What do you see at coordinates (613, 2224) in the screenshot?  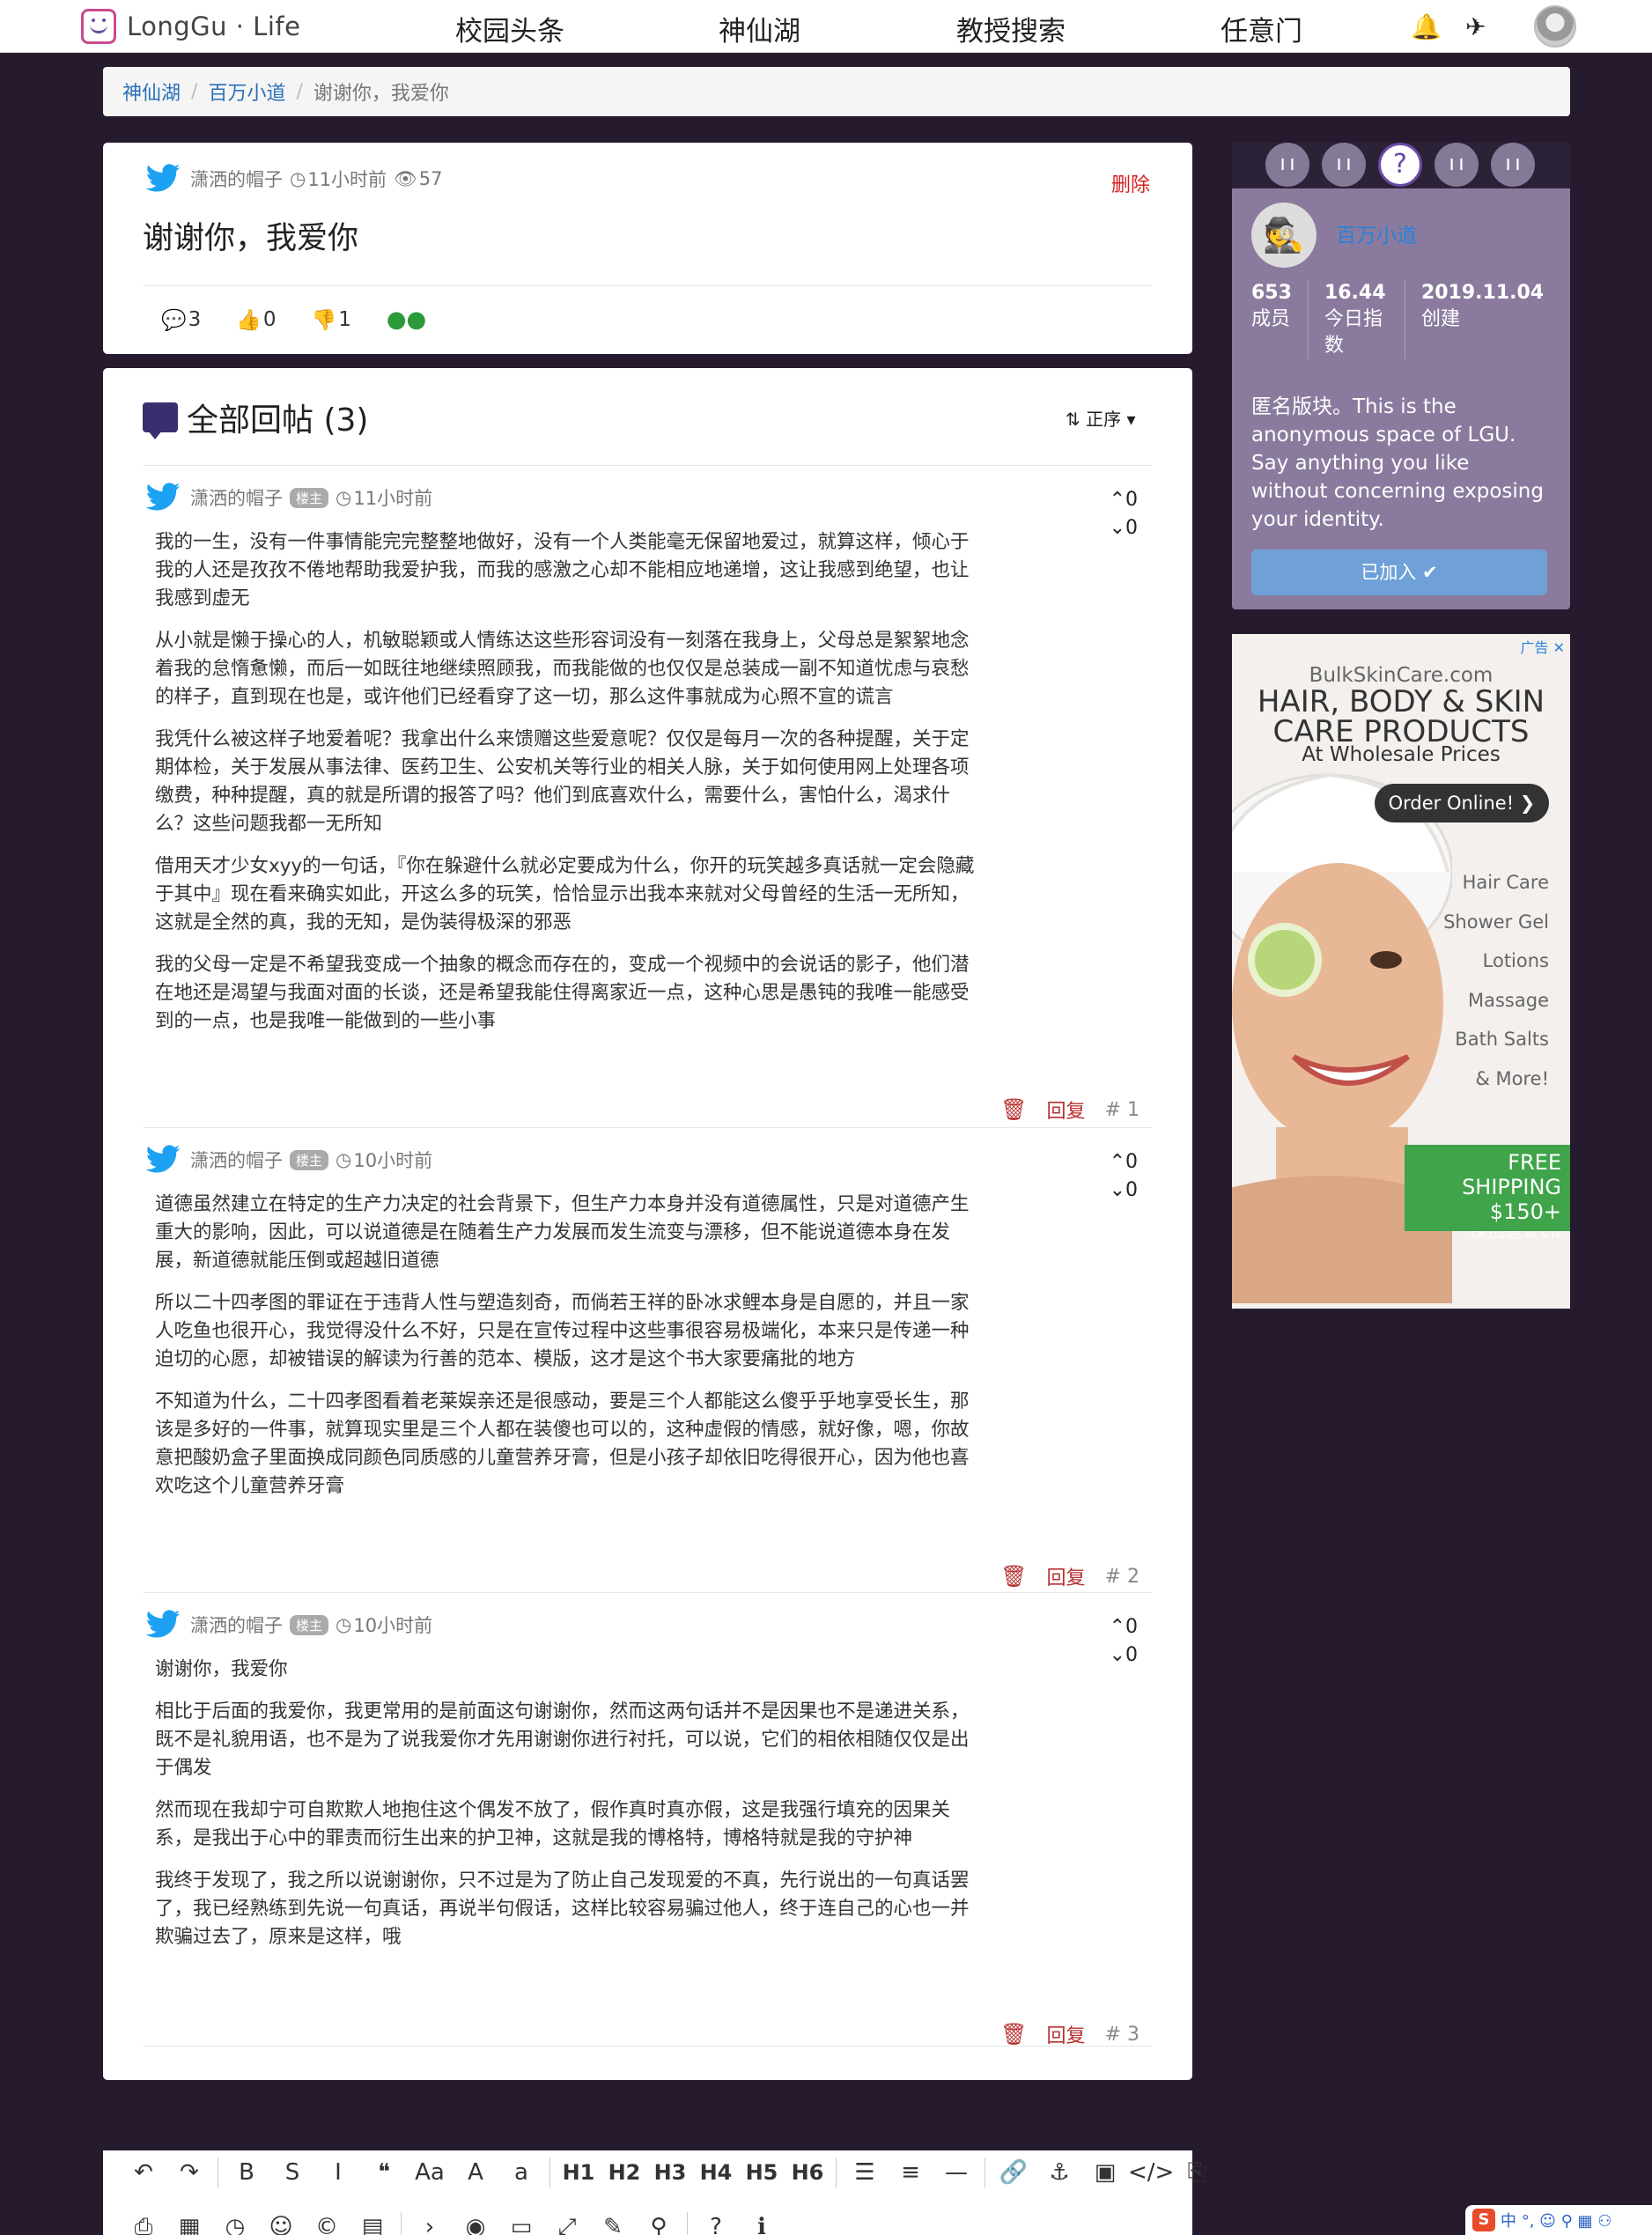 I see `toolbar-button: ✎` at bounding box center [613, 2224].